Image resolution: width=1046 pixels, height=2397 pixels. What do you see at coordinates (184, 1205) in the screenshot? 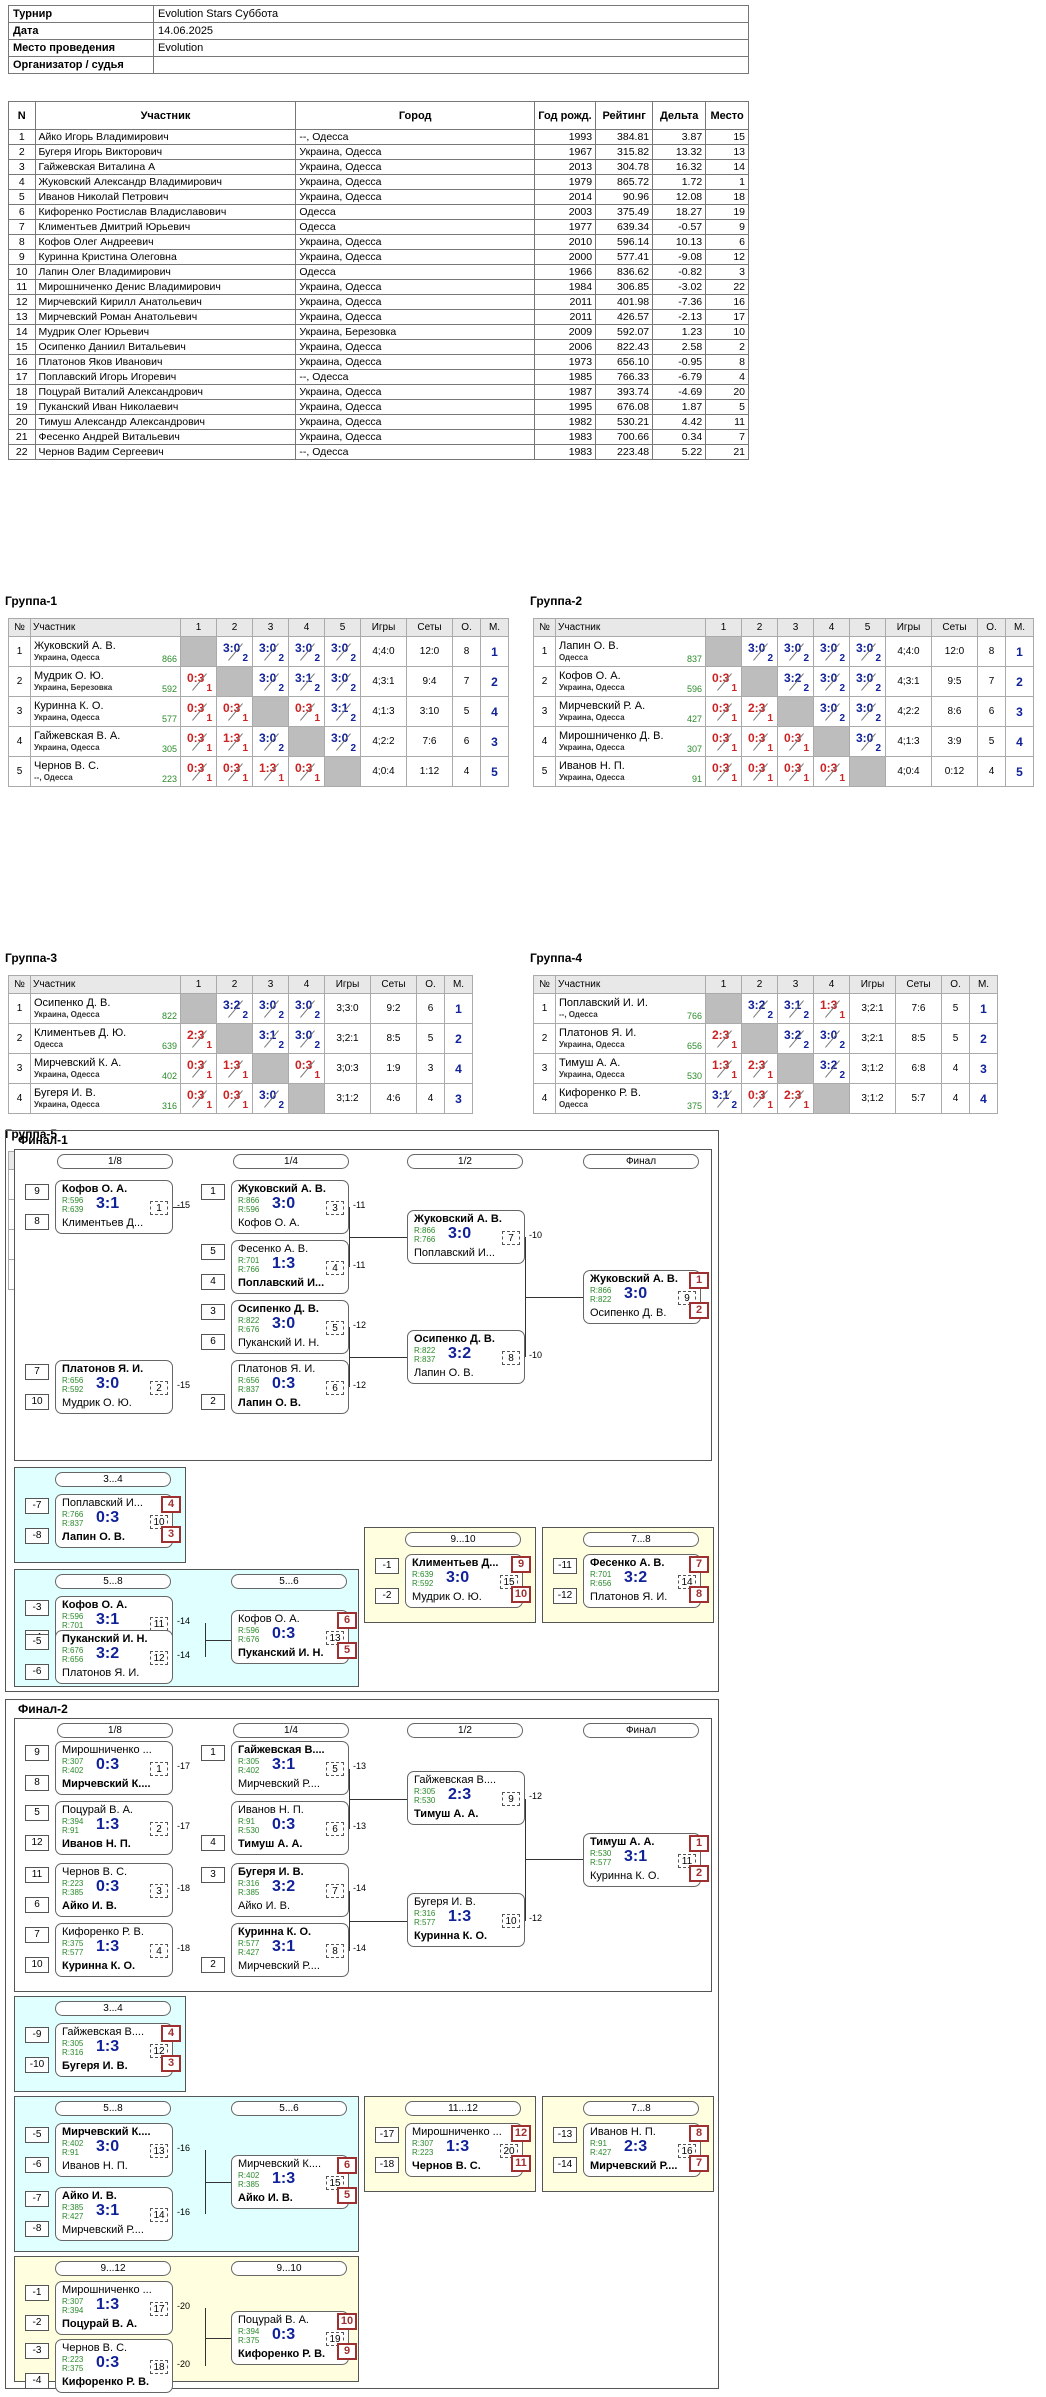
I see `loser-target: -15` at bounding box center [184, 1205].